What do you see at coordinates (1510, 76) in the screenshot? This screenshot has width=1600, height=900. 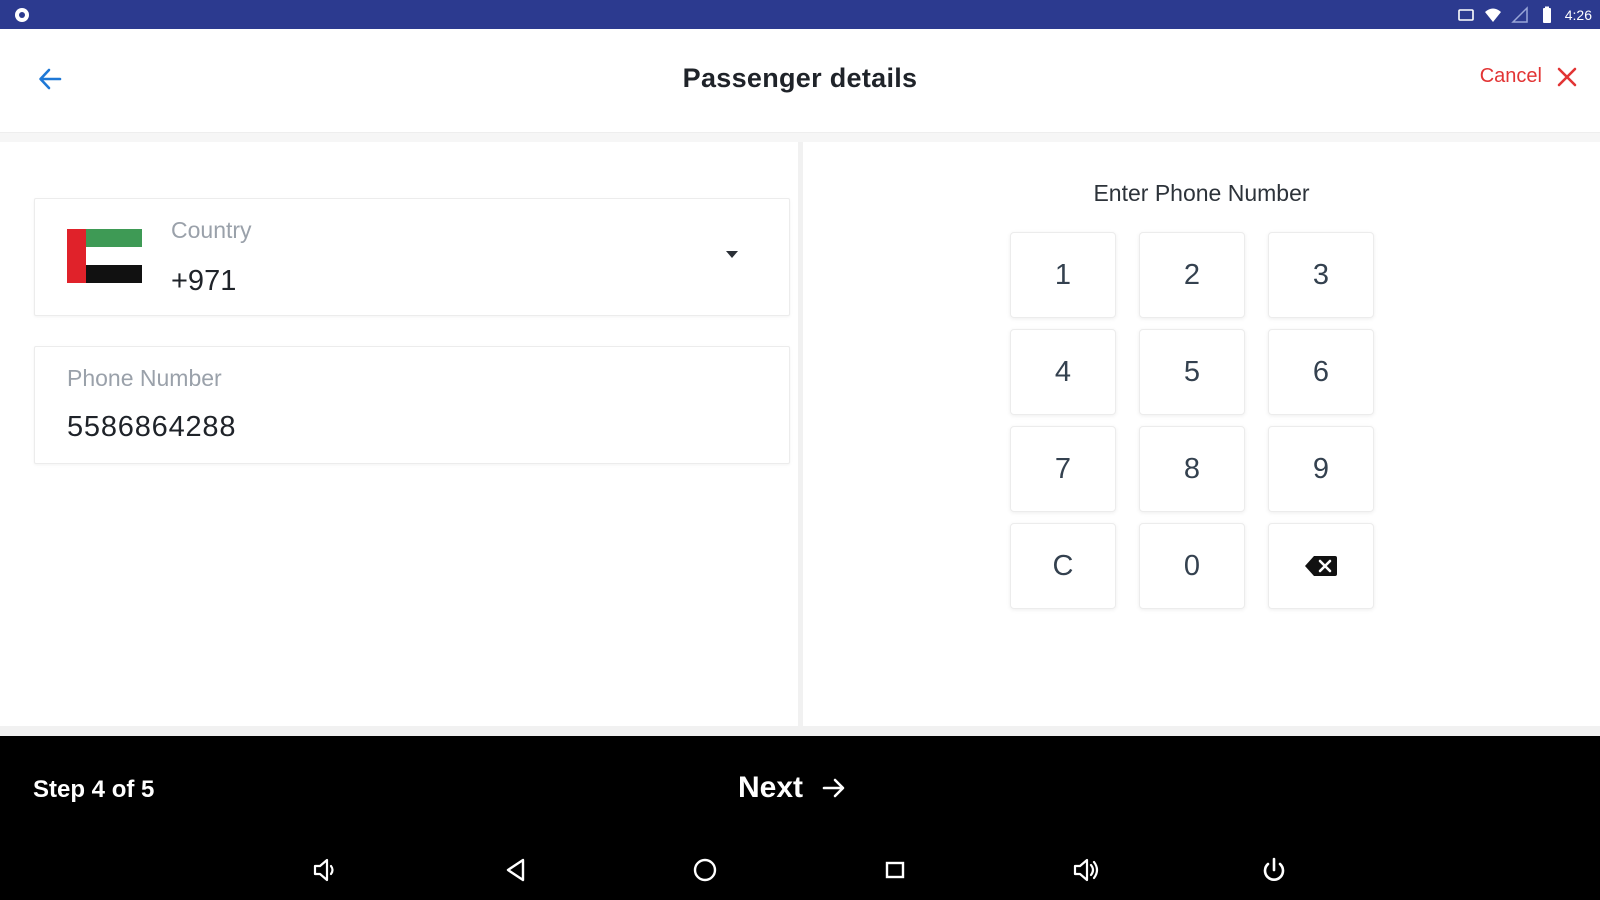 I see `cancel-label: Cancel` at bounding box center [1510, 76].